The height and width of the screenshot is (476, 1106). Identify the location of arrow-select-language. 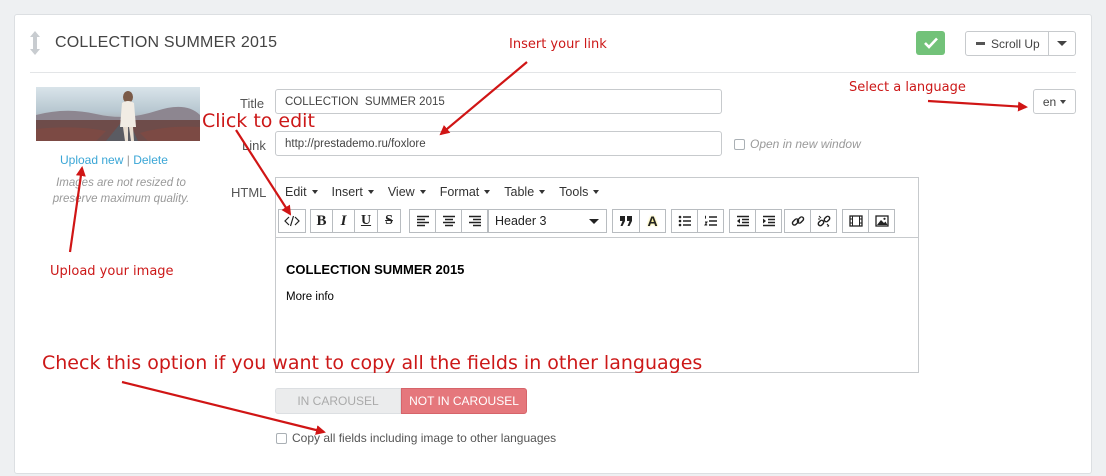
(977, 105).